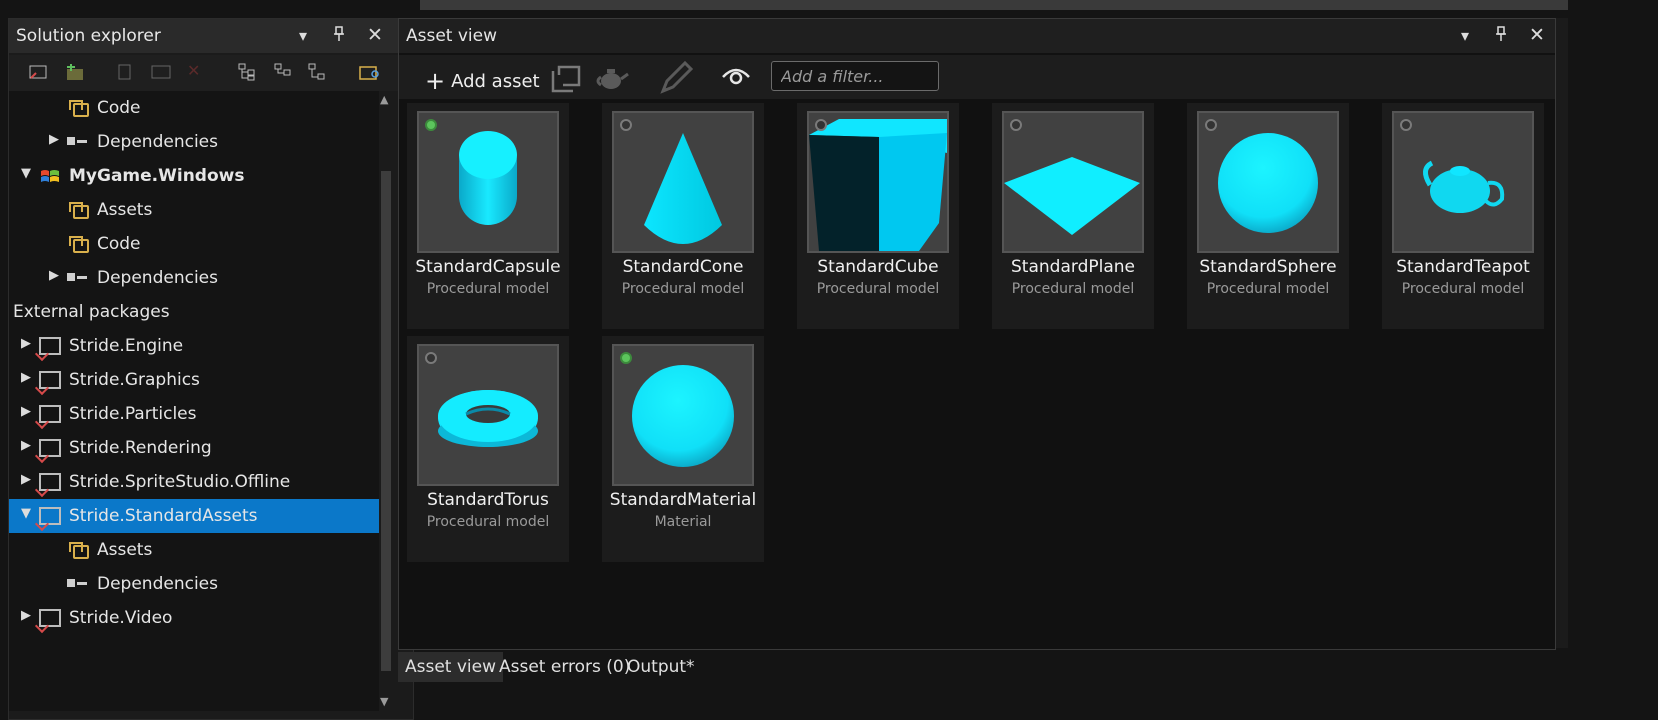 The width and height of the screenshot is (1658, 720). I want to click on bottom-tab: Output*, so click(661, 667).